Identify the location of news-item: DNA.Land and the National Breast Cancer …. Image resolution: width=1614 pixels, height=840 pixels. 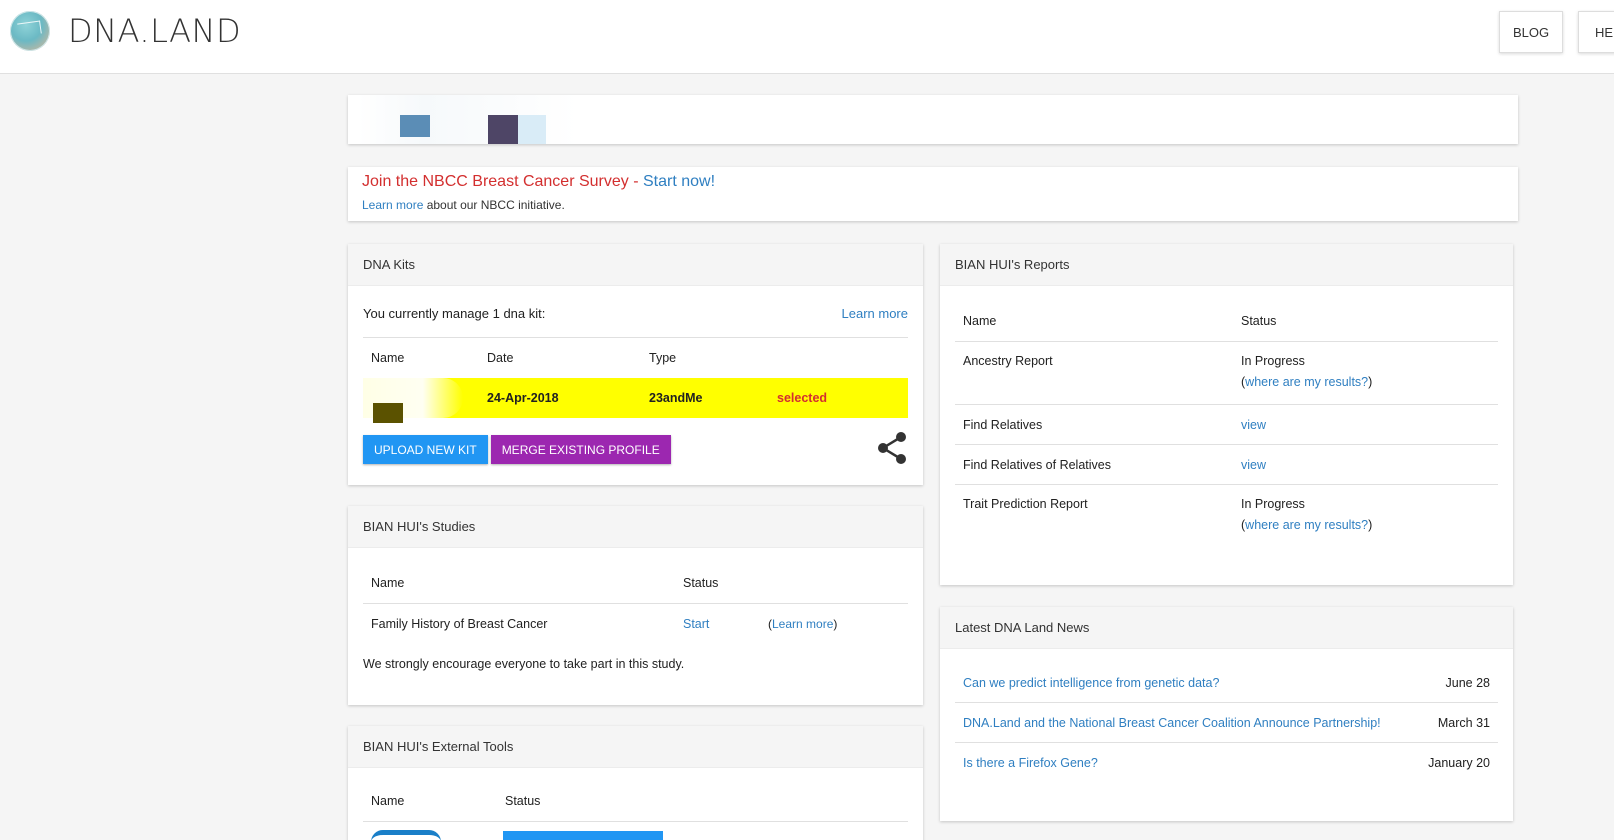
(1226, 723).